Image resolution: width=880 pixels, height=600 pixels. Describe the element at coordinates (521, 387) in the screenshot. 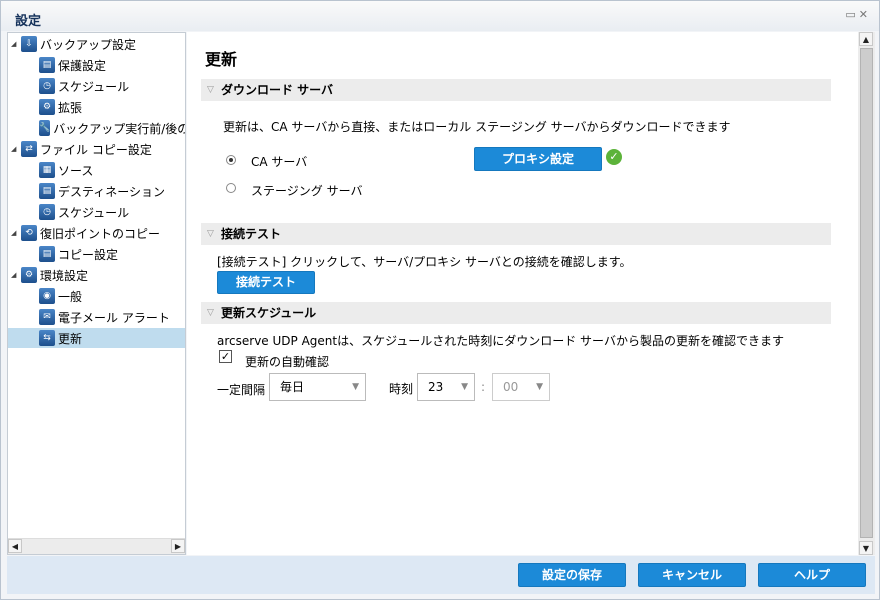

I see `minute-select: 00 ▼` at that location.